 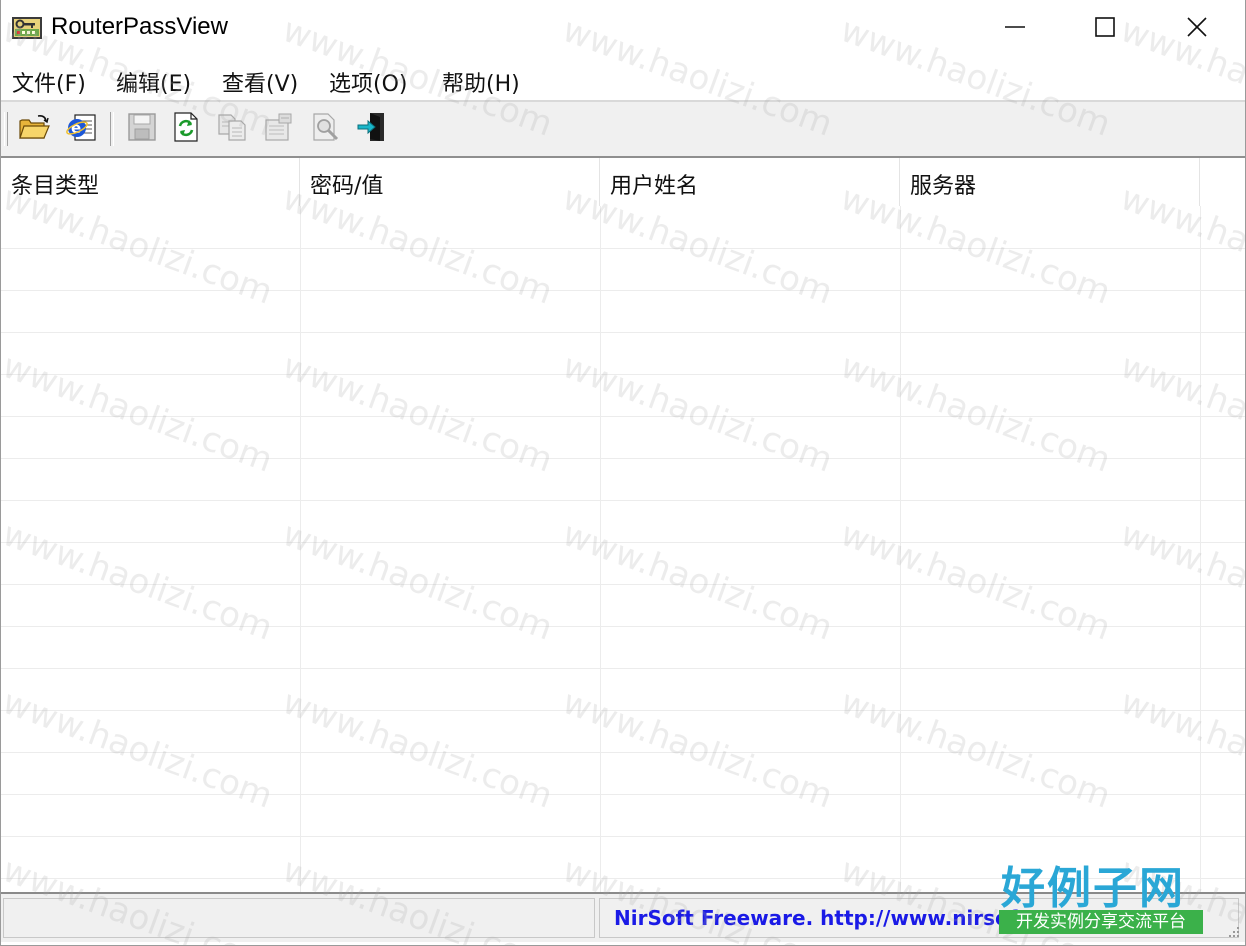 I want to click on window-title: RouterPassView, so click(x=139, y=26).